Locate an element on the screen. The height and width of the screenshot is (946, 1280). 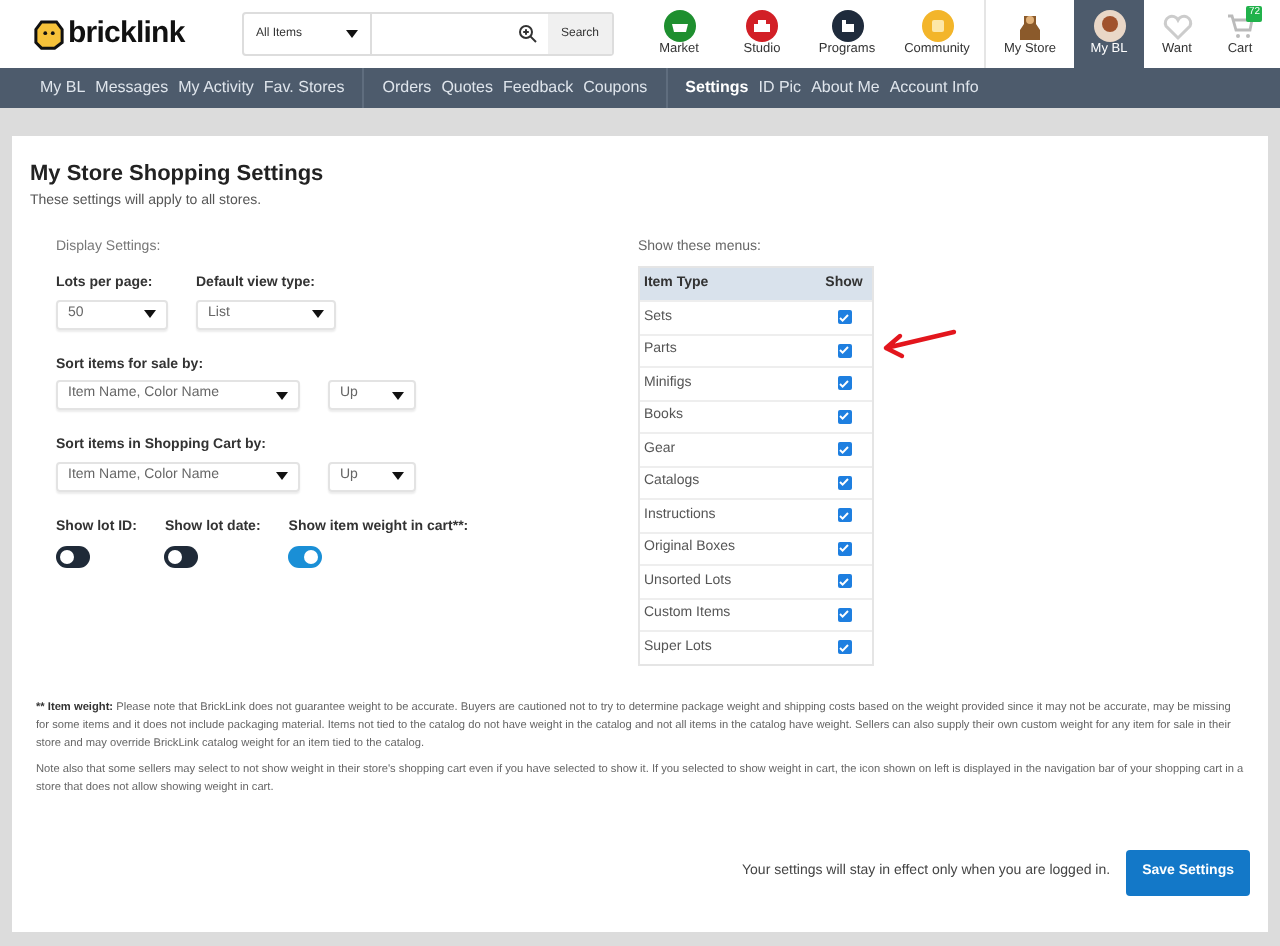
annotation-arrow is located at coordinates (918, 343).